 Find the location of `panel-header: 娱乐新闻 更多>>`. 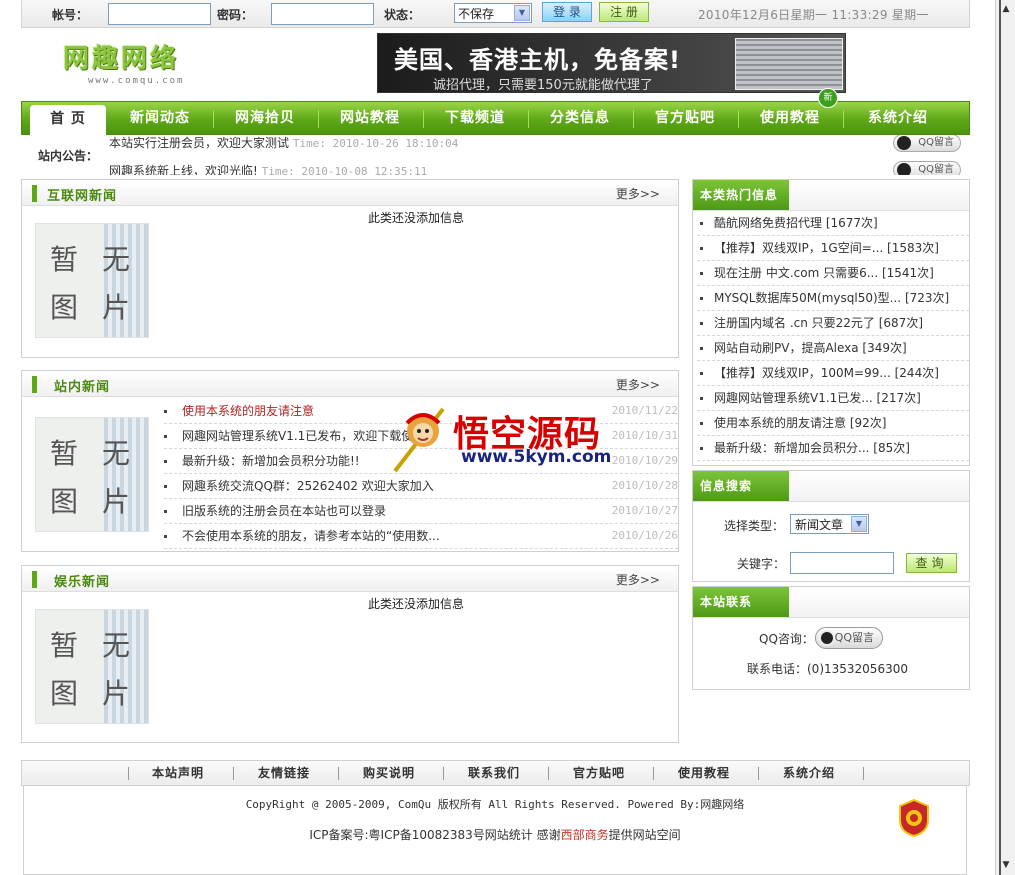

panel-header: 娱乐新闻 更多>> is located at coordinates (350, 579).